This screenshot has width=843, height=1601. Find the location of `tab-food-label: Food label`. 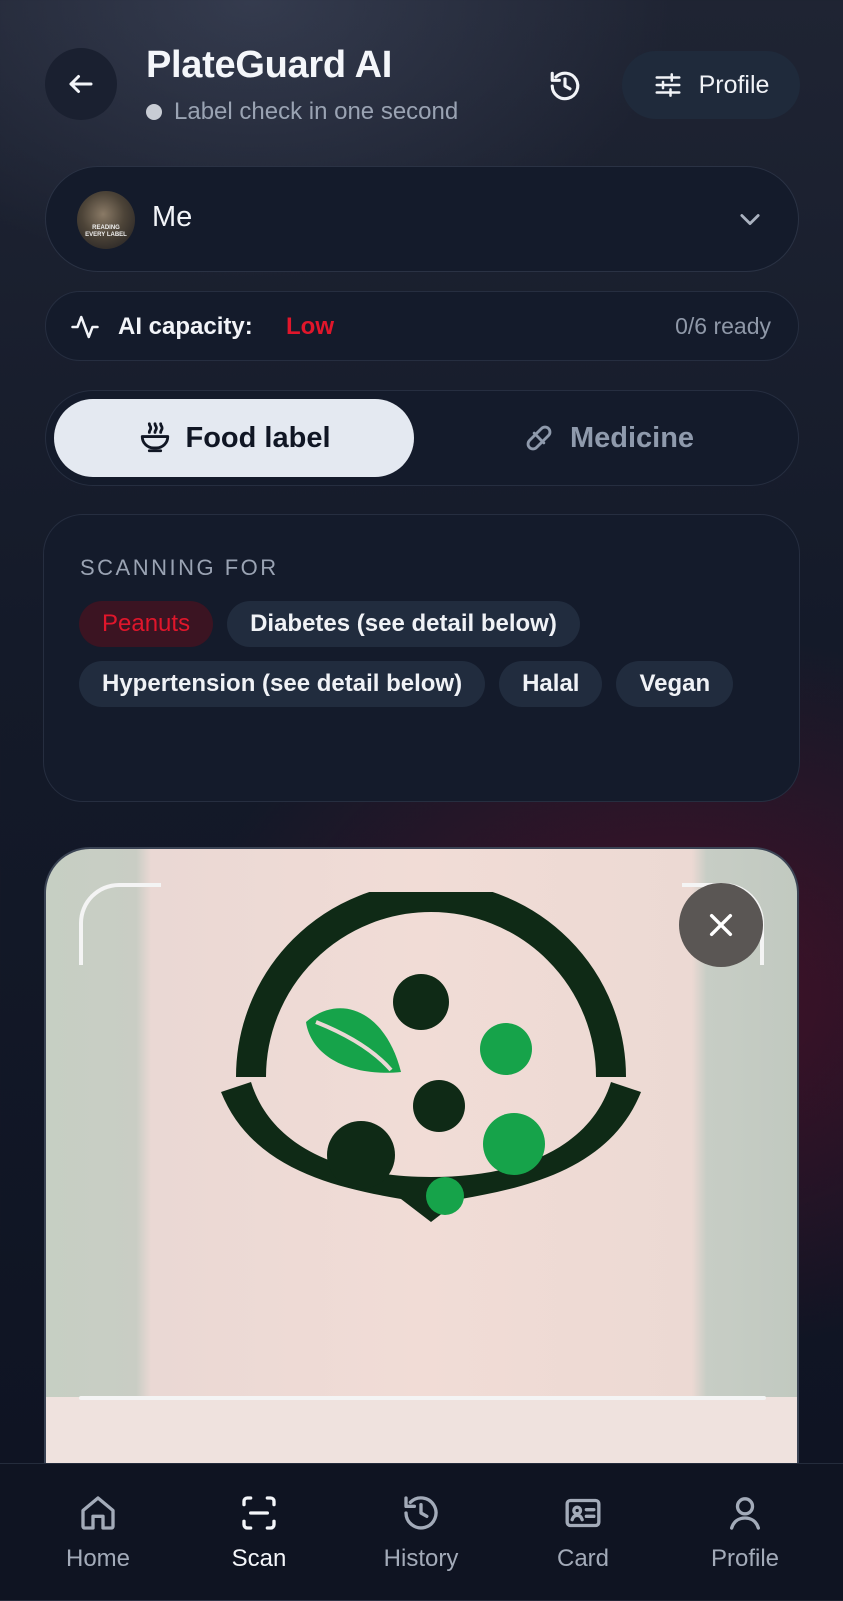

tab-food-label: Food label is located at coordinates (234, 438).